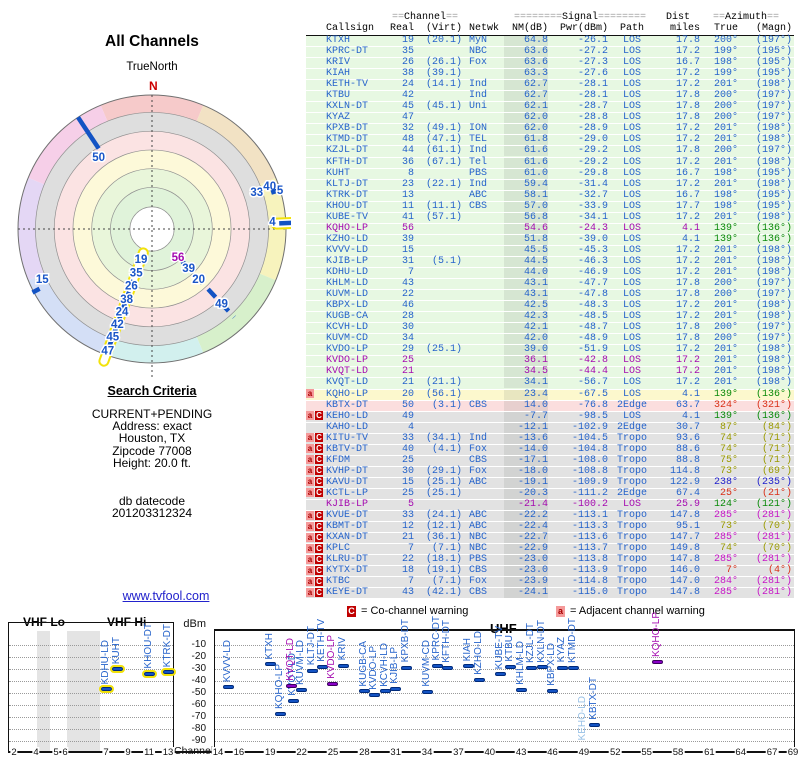 This screenshot has width=800, height=768. What do you see at coordinates (410, 427) in the screenshot?
I see `cell-real: 4` at bounding box center [410, 427].